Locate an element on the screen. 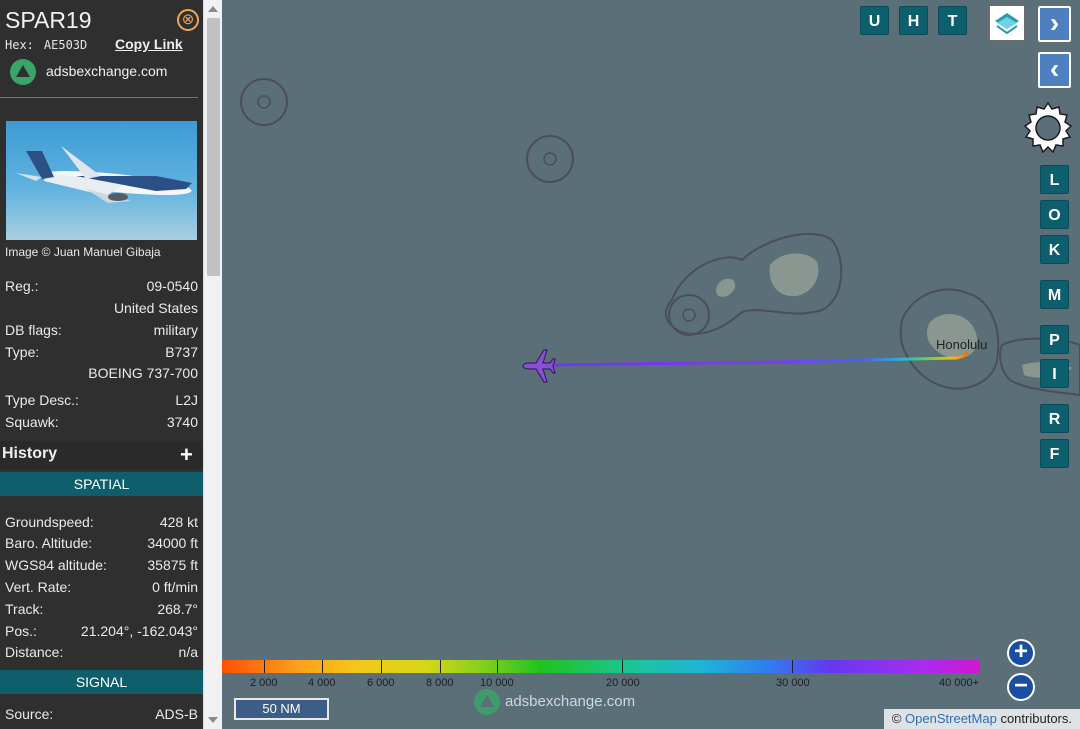 Image resolution: width=1080 pixels, height=729 pixels. history-title: History is located at coordinates (29, 454).